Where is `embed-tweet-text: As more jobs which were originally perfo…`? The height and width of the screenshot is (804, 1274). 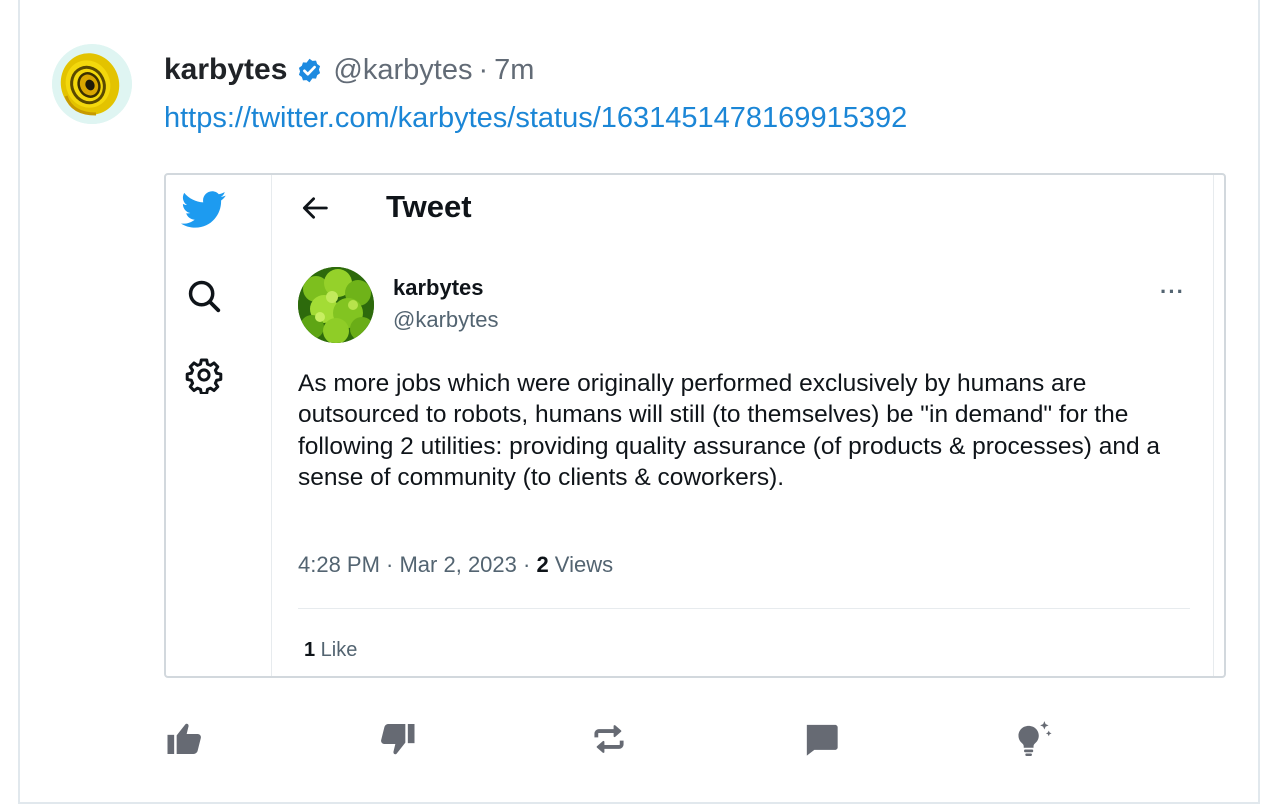
embed-tweet-text: As more jobs which were originally perfo… is located at coordinates (729, 431).